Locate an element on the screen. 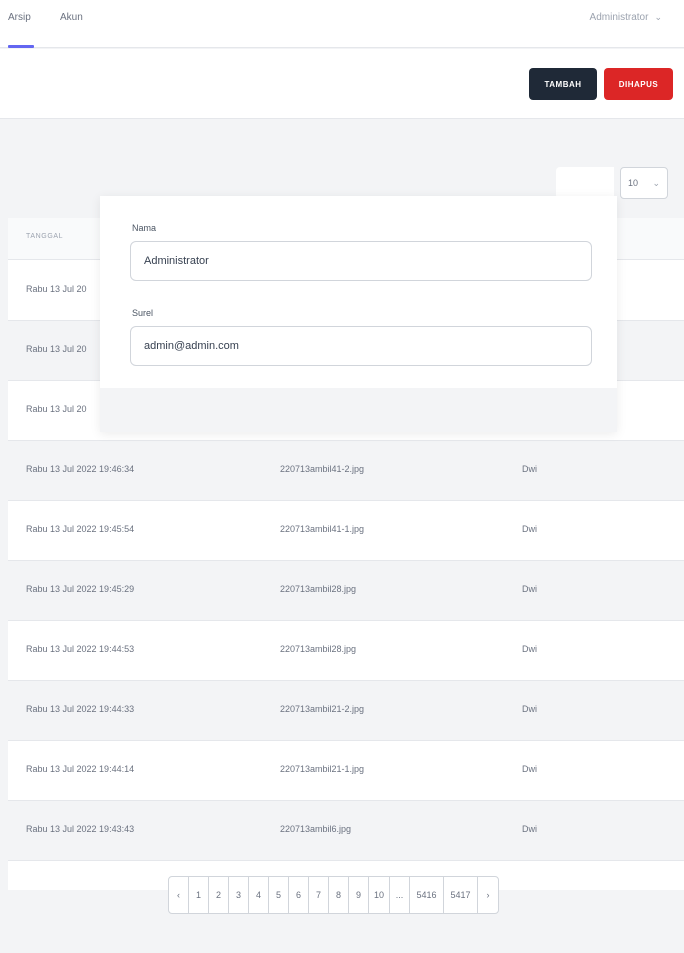  page-10: 10 is located at coordinates (380, 895).